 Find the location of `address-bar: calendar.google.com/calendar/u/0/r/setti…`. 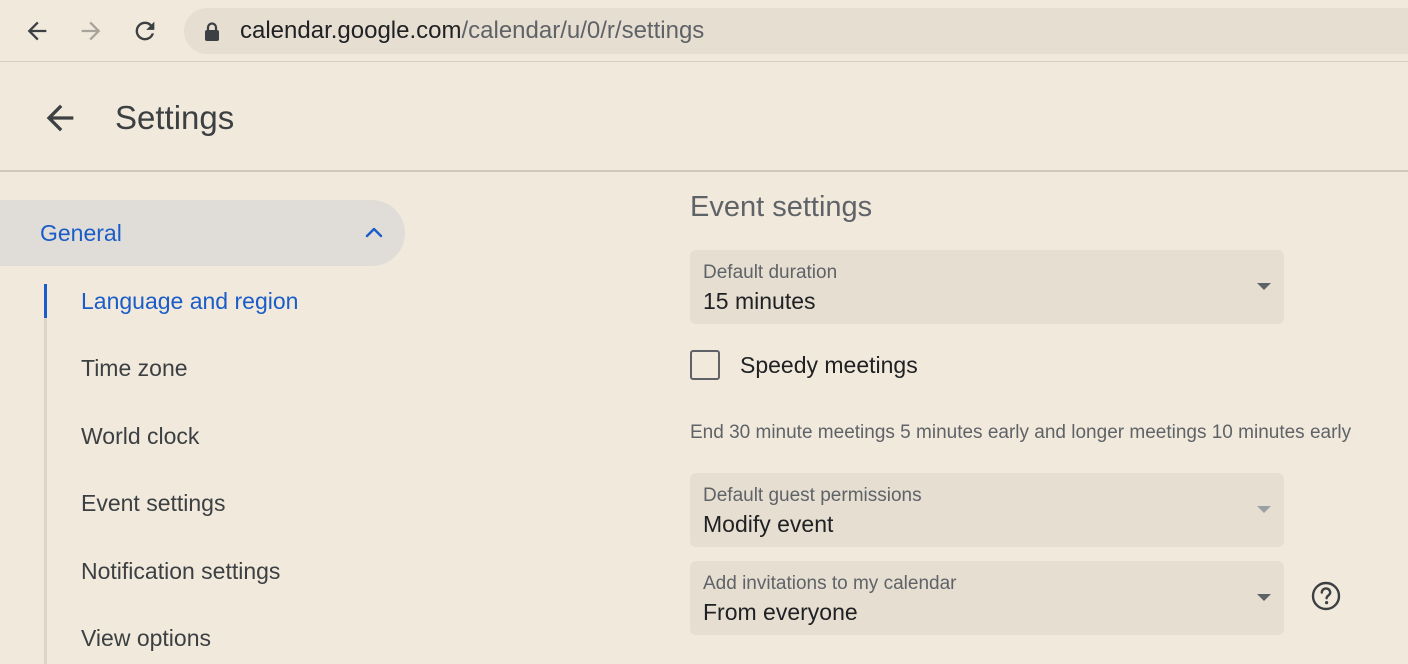

address-bar: calendar.google.com/calendar/u/0/r/setti… is located at coordinates (796, 31).